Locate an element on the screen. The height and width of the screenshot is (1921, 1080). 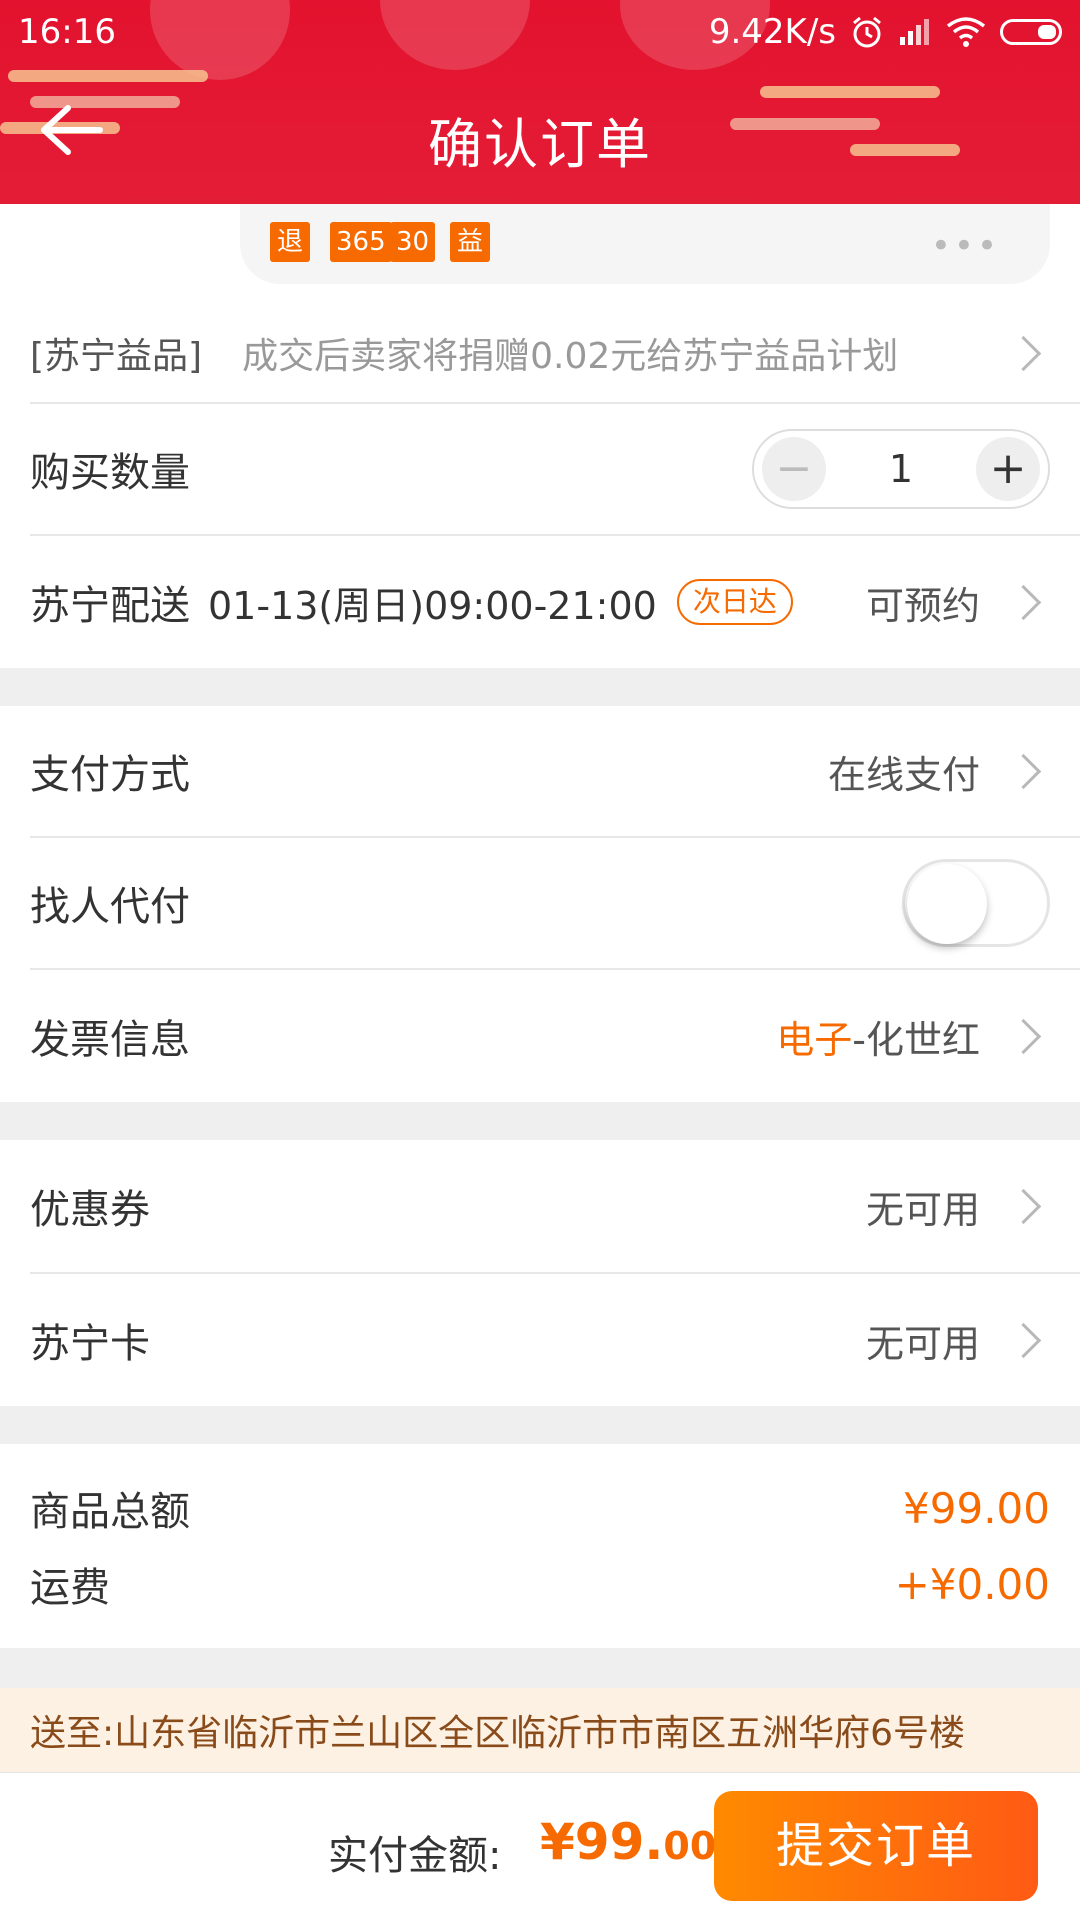
pay-amount: ¥99.00 is located at coordinates (628, 1842).